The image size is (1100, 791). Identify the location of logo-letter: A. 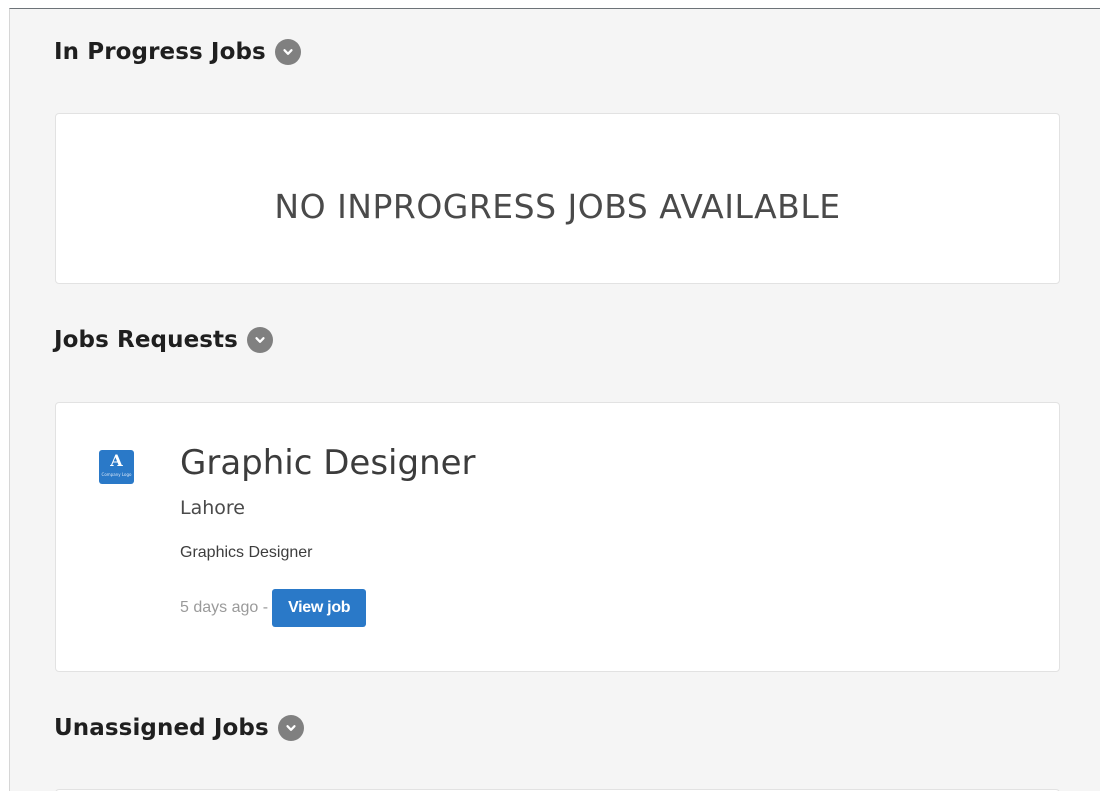
(116, 460).